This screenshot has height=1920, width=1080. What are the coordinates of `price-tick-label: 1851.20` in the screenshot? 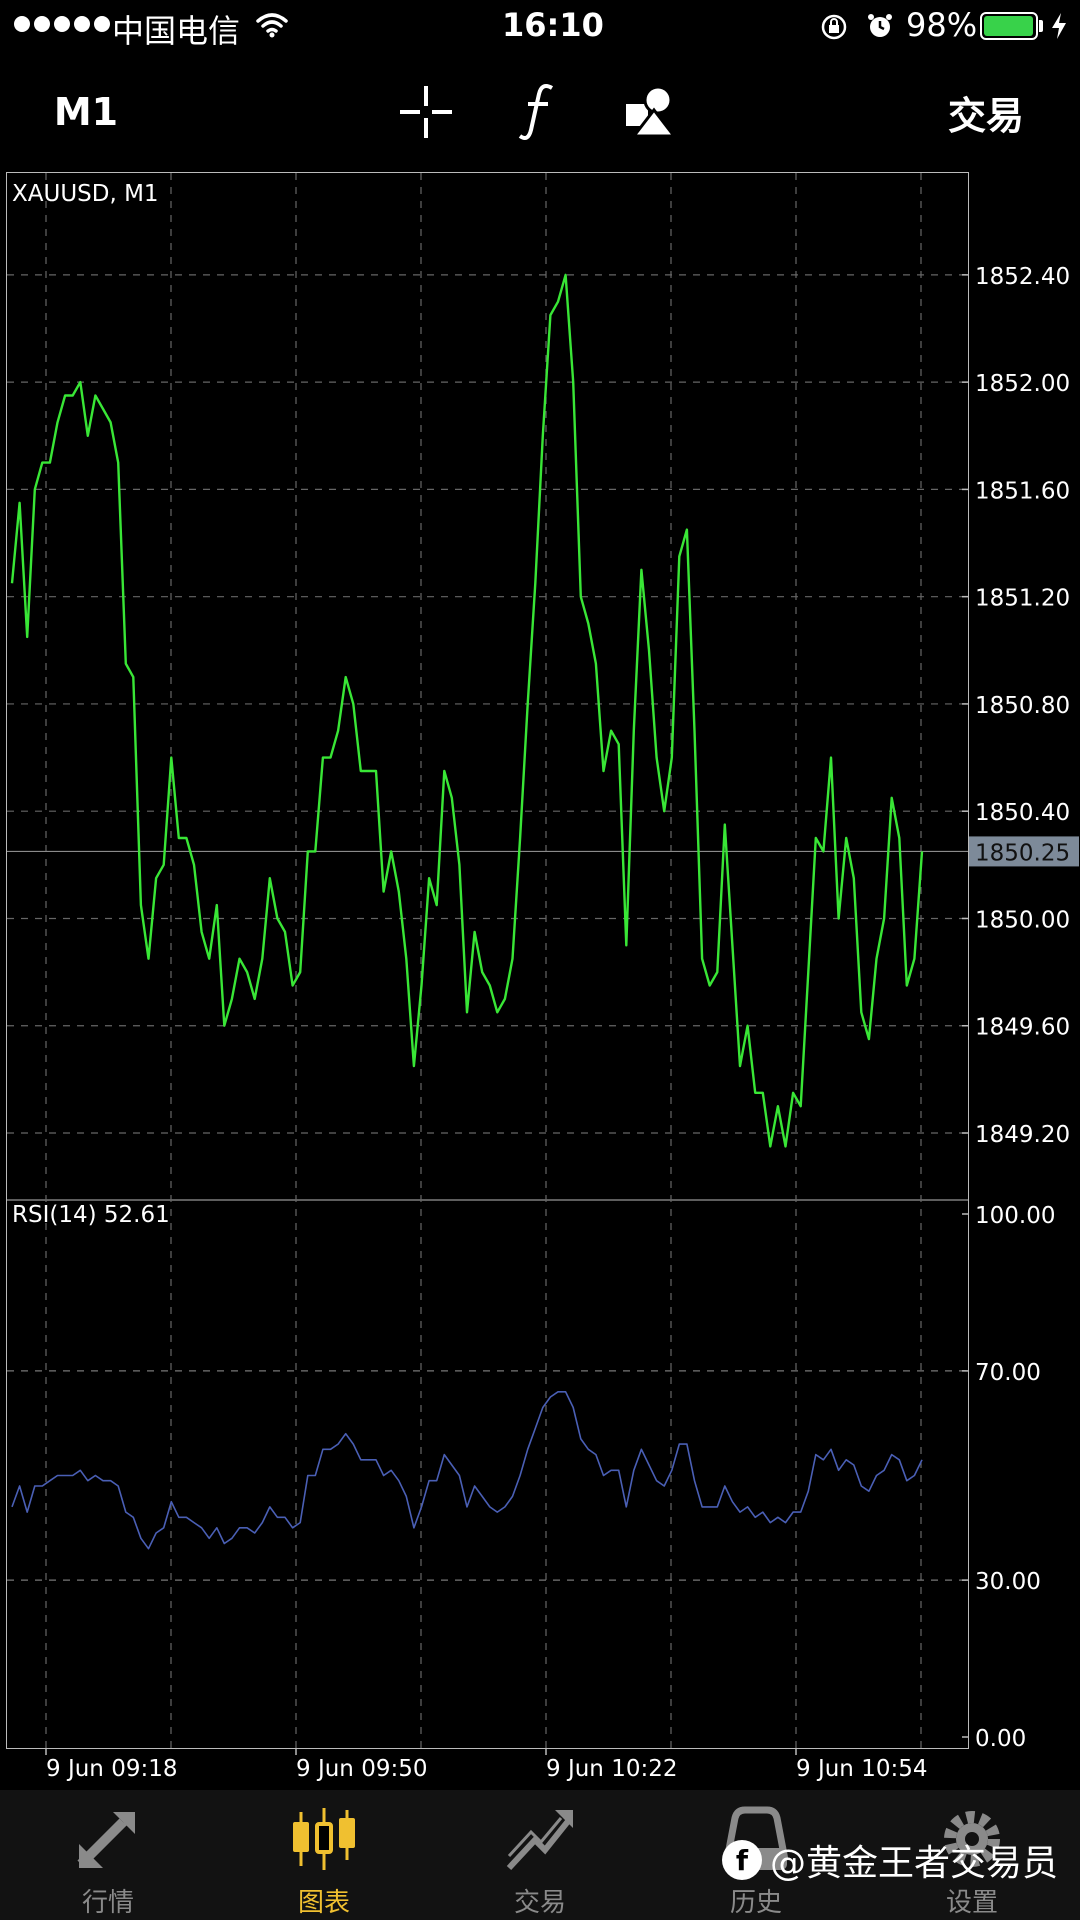 It's located at (1022, 599).